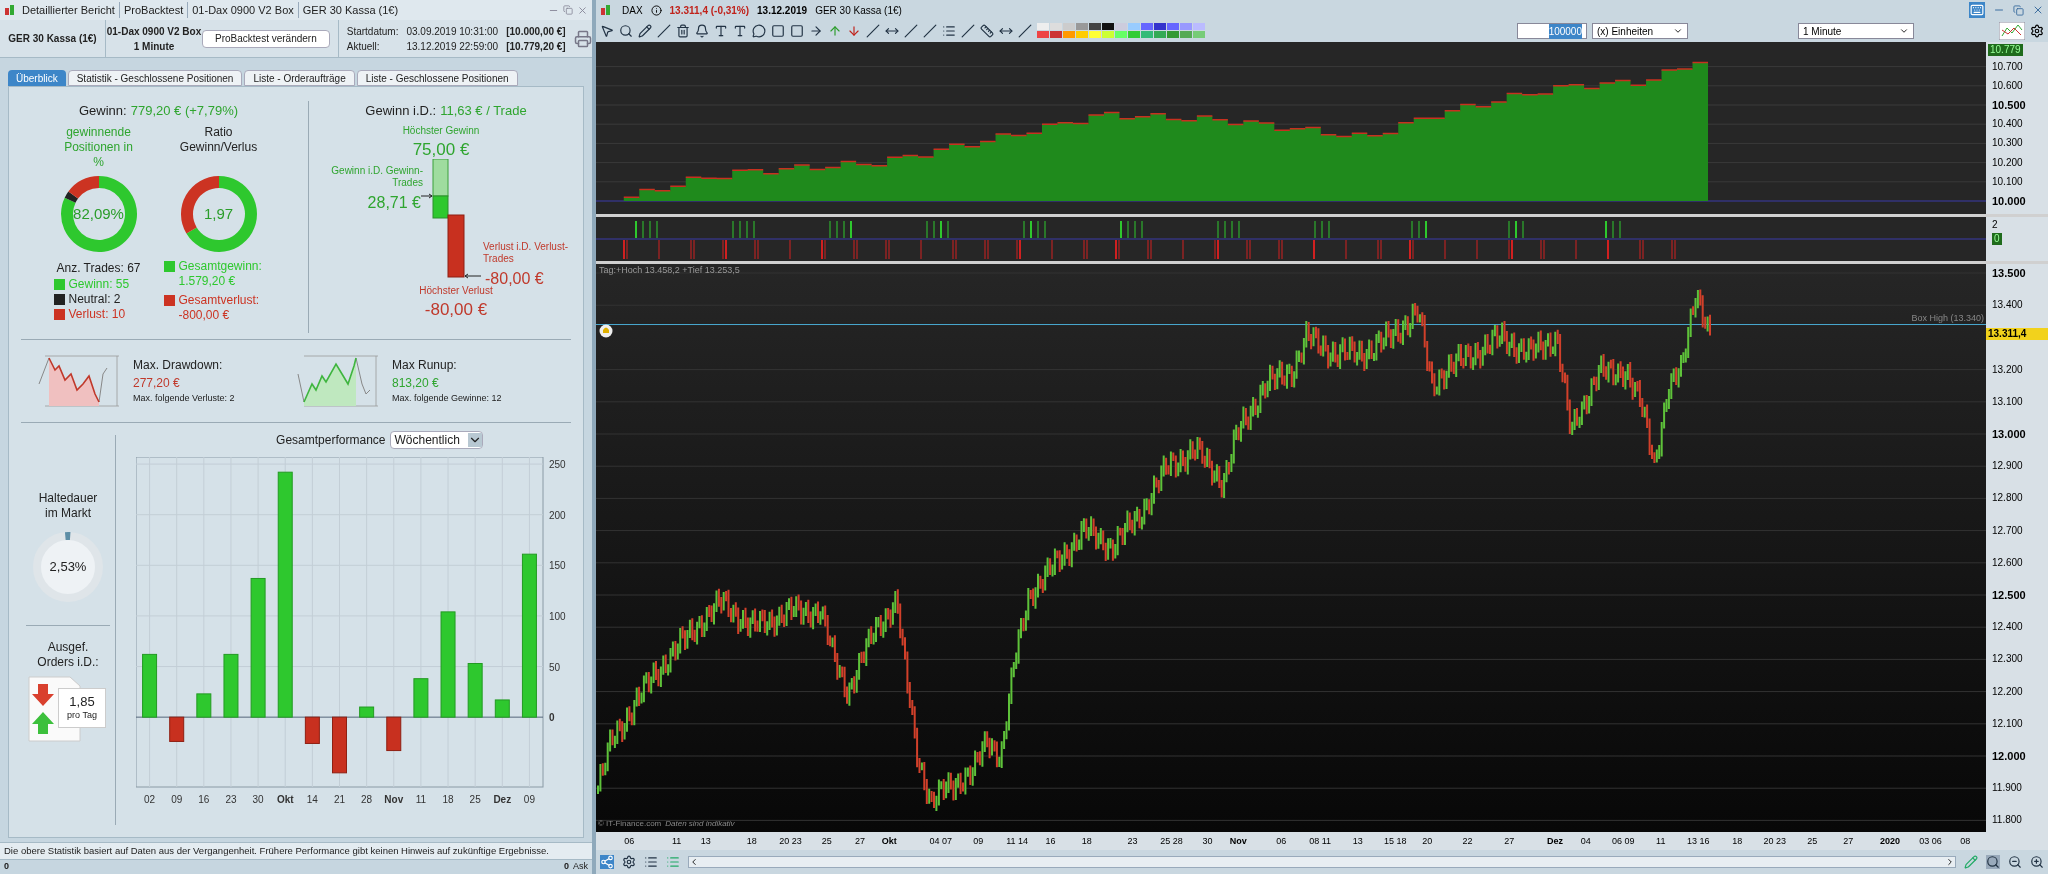 The image size is (2048, 874). I want to click on total-value: 1.579,20 €, so click(207, 281).